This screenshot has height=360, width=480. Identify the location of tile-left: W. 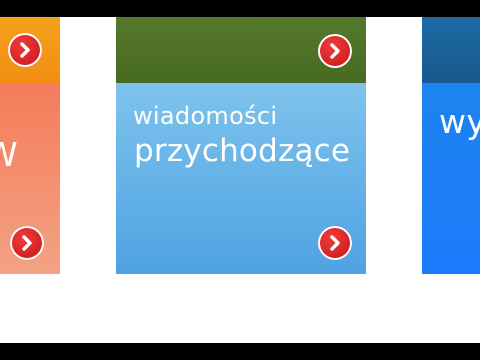
(30, 145).